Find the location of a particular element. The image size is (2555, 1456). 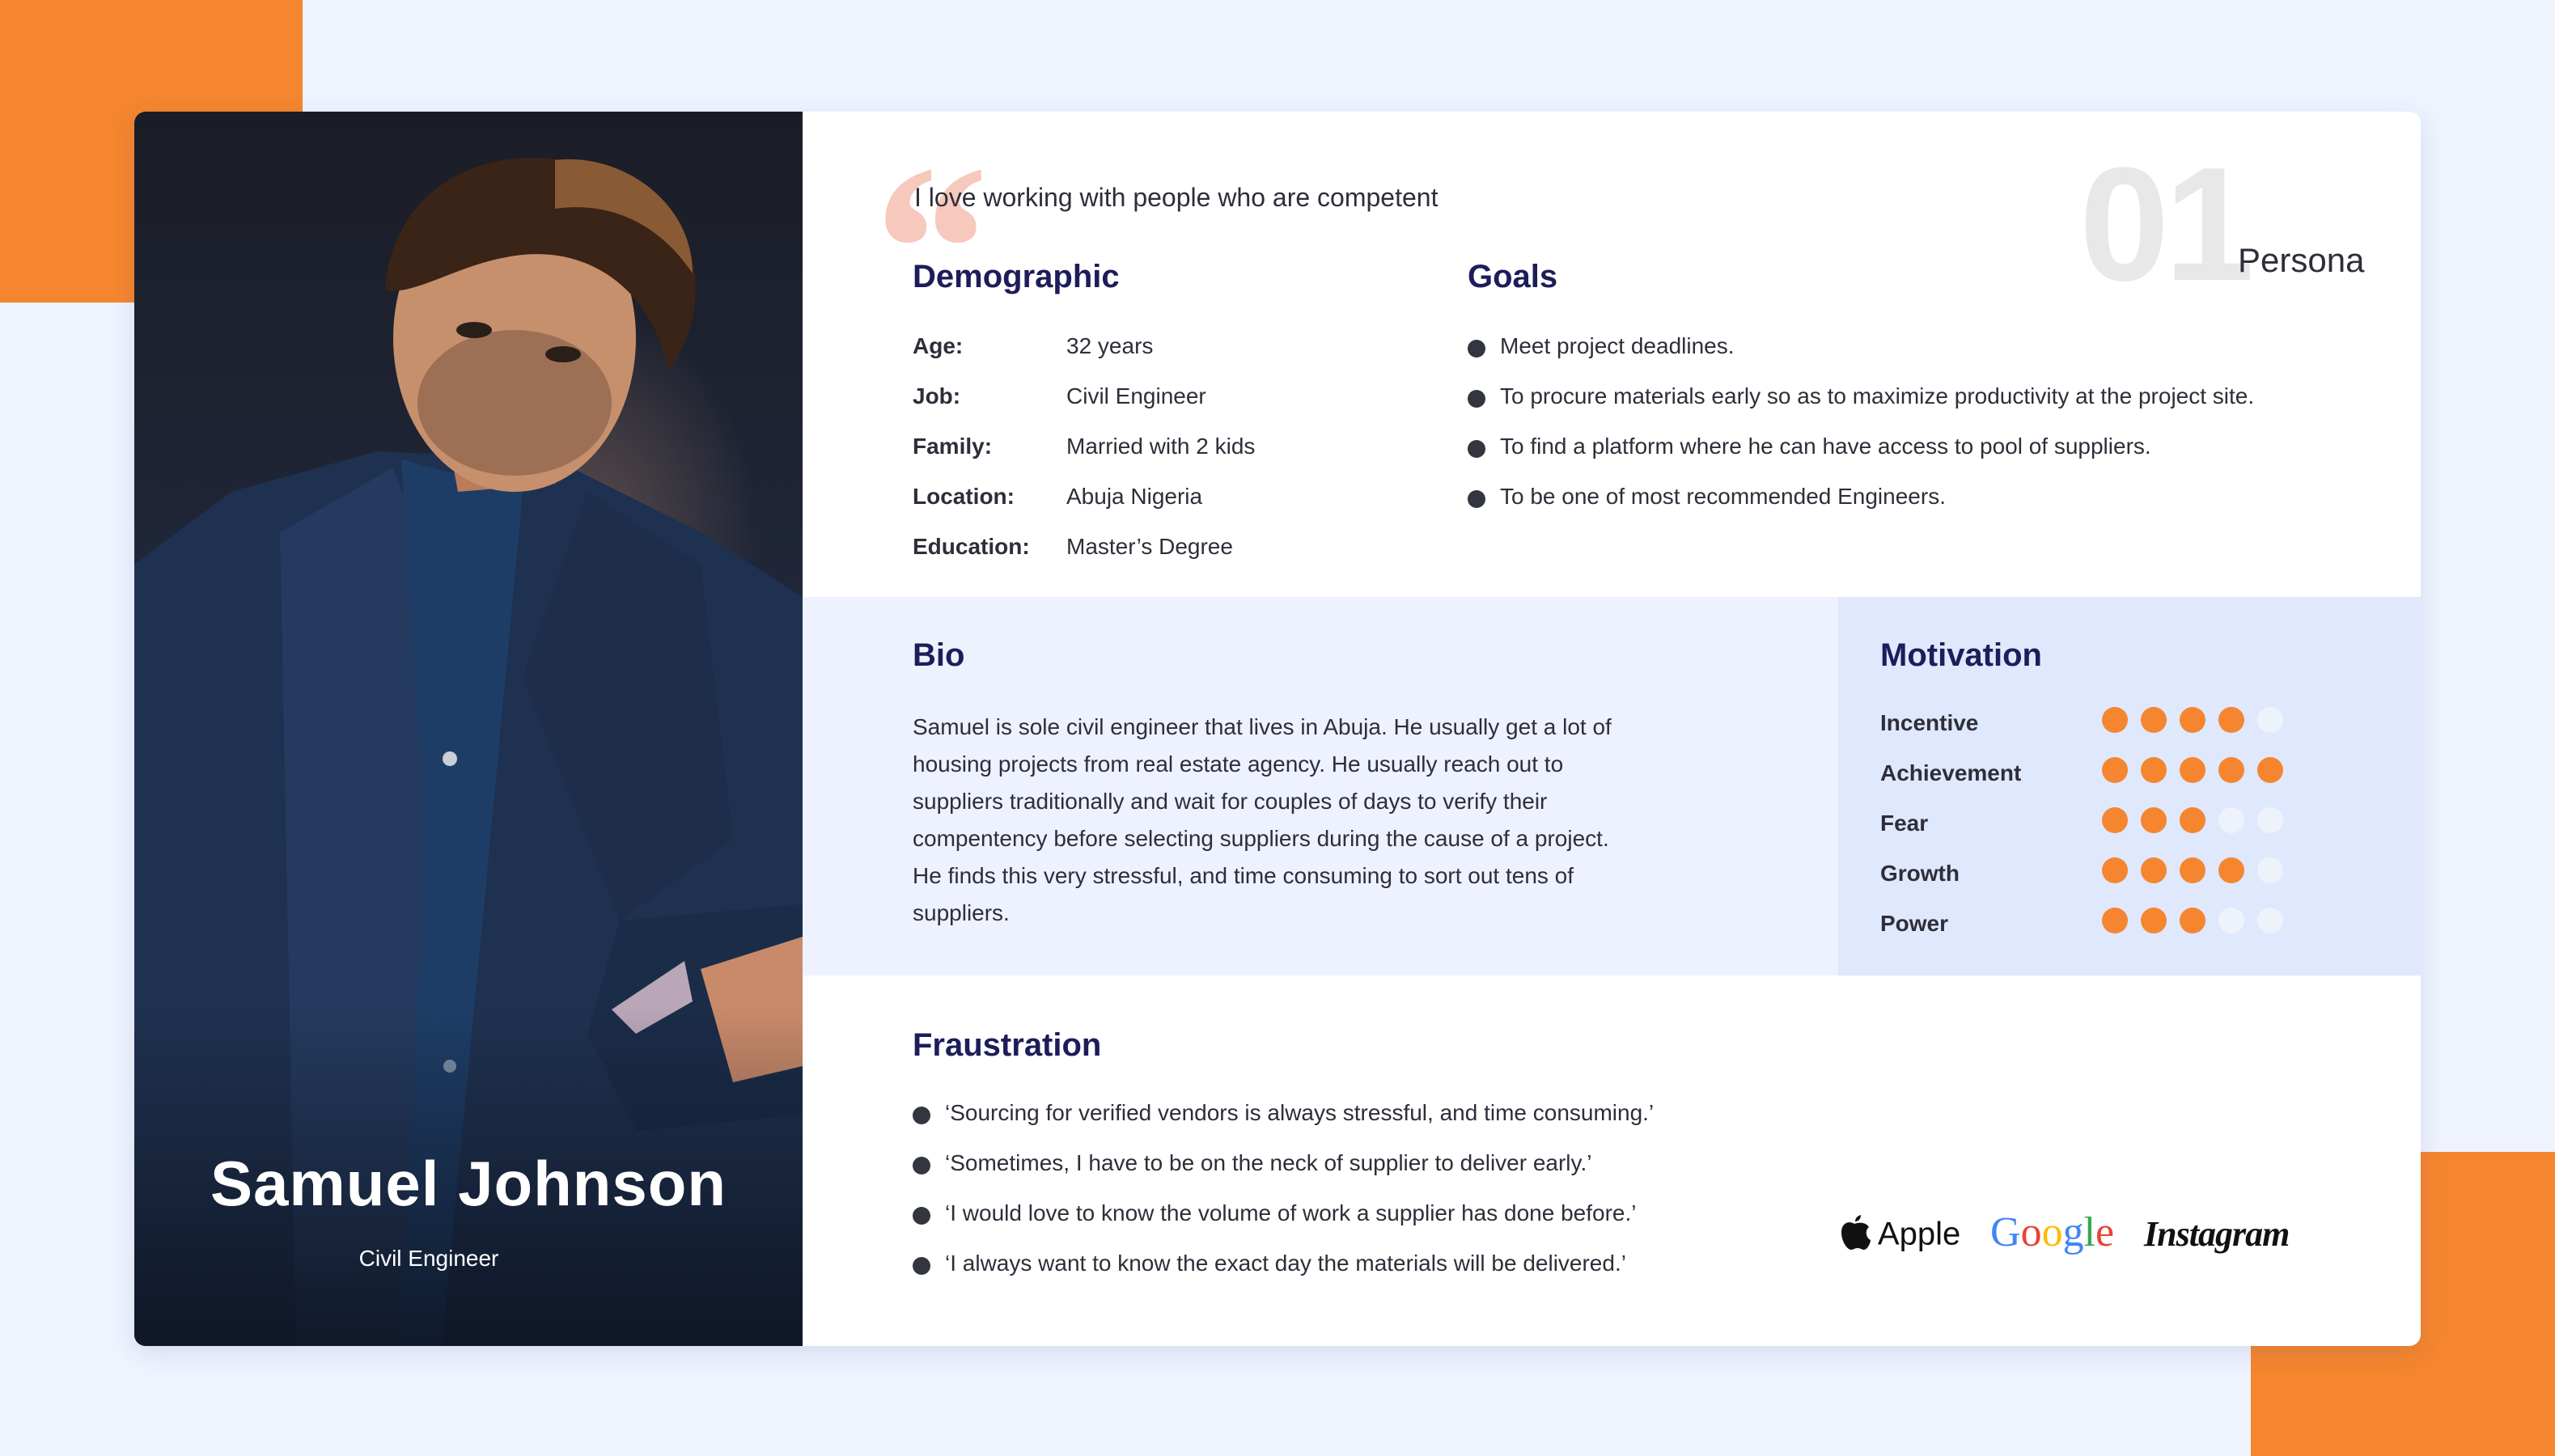

demographic-key: Job: is located at coordinates (937, 396).